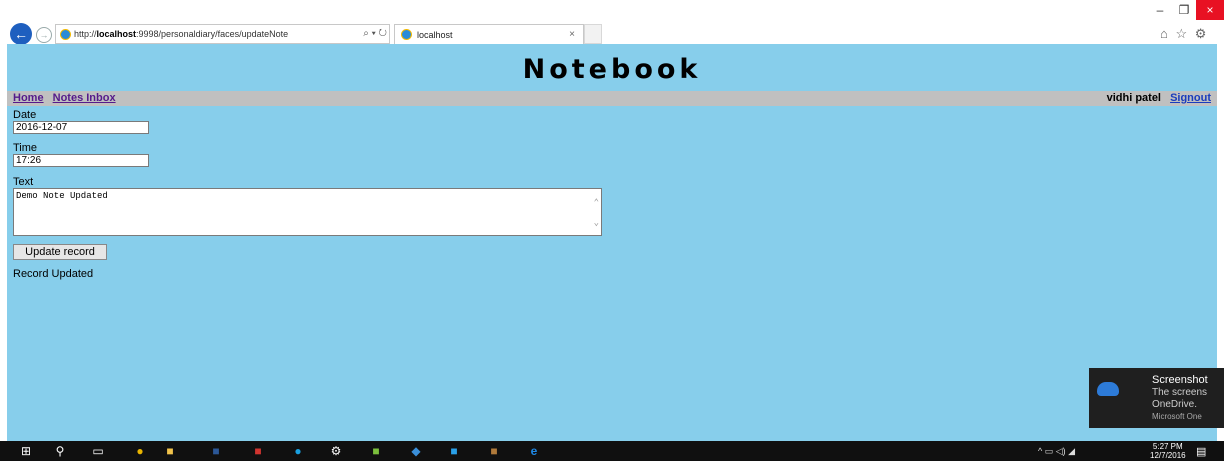 The height and width of the screenshot is (461, 1224). What do you see at coordinates (416, 451) in the screenshot?
I see `app-icon-3: ◆` at bounding box center [416, 451].